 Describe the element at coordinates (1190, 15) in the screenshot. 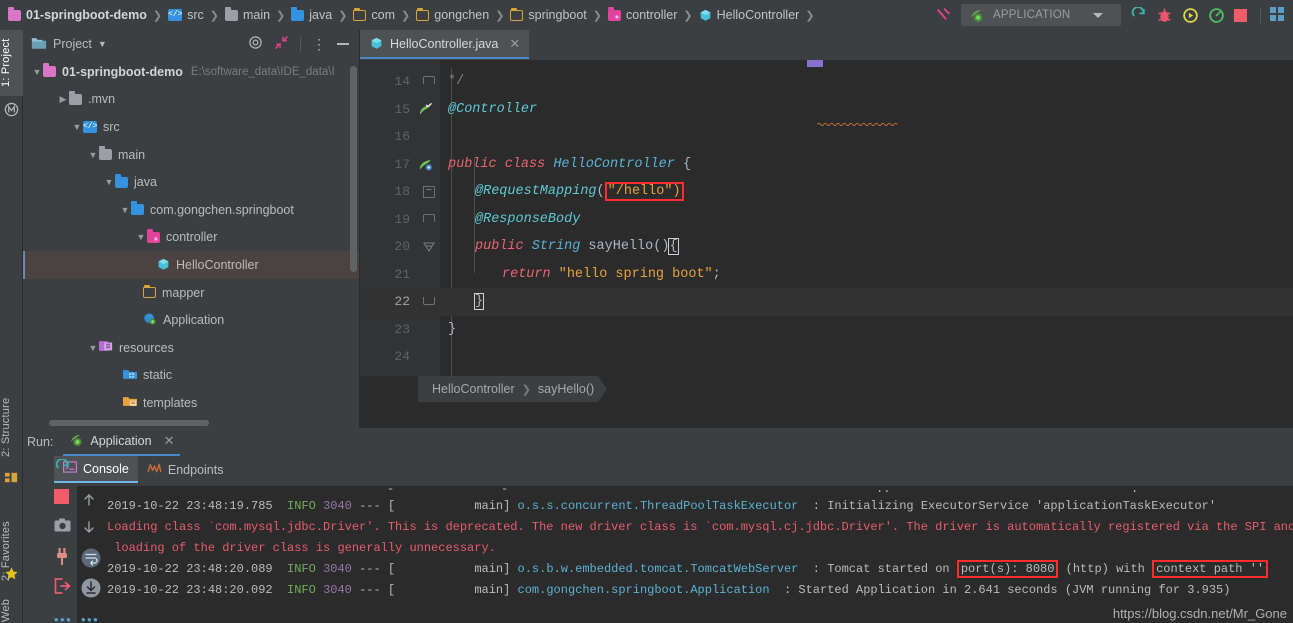

I see `run-coverage-icon` at that location.